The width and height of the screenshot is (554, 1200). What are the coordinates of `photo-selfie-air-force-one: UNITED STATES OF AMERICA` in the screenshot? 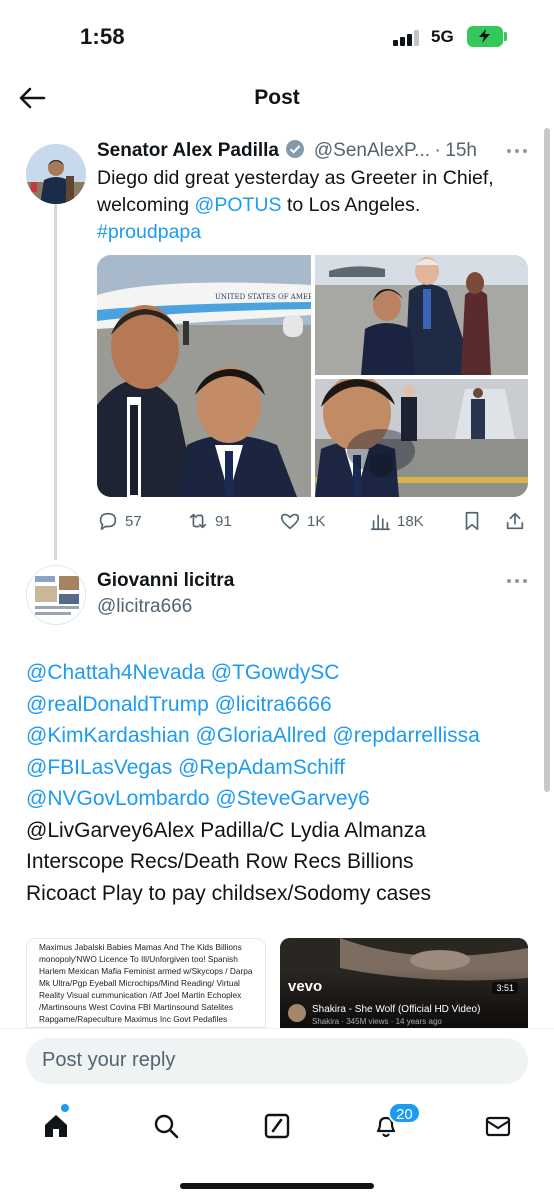 It's located at (204, 376).